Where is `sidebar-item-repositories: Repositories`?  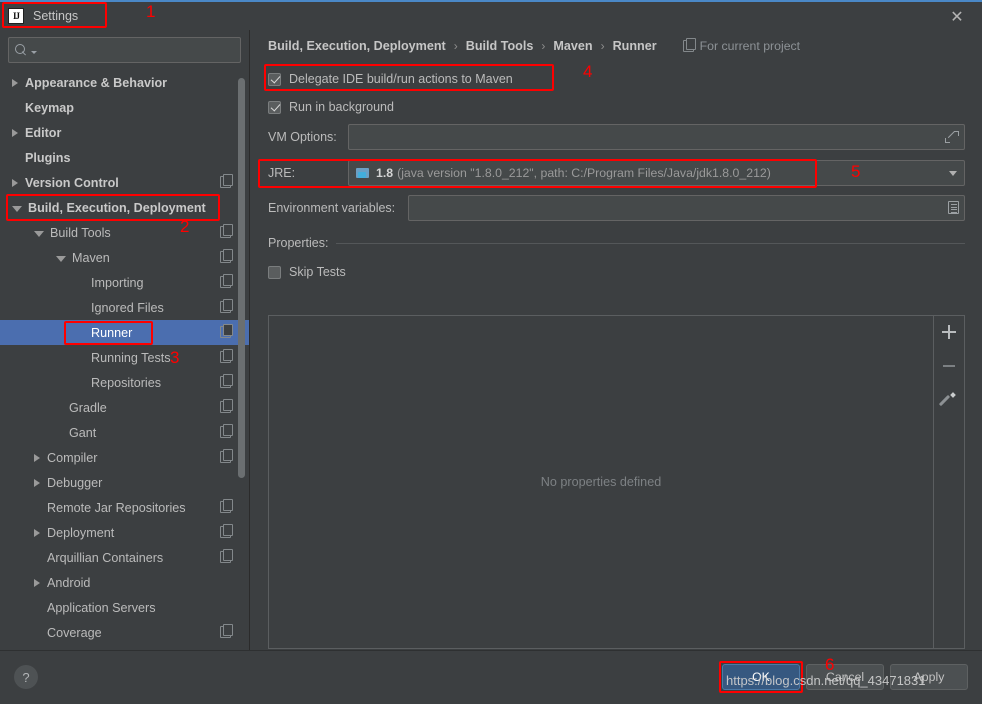
sidebar-item-repositories: Repositories is located at coordinates (124, 382).